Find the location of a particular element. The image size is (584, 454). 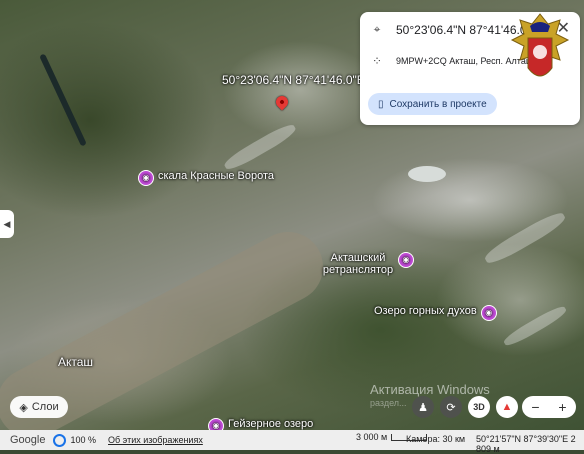

emblem-icon is located at coordinates (540, 45).